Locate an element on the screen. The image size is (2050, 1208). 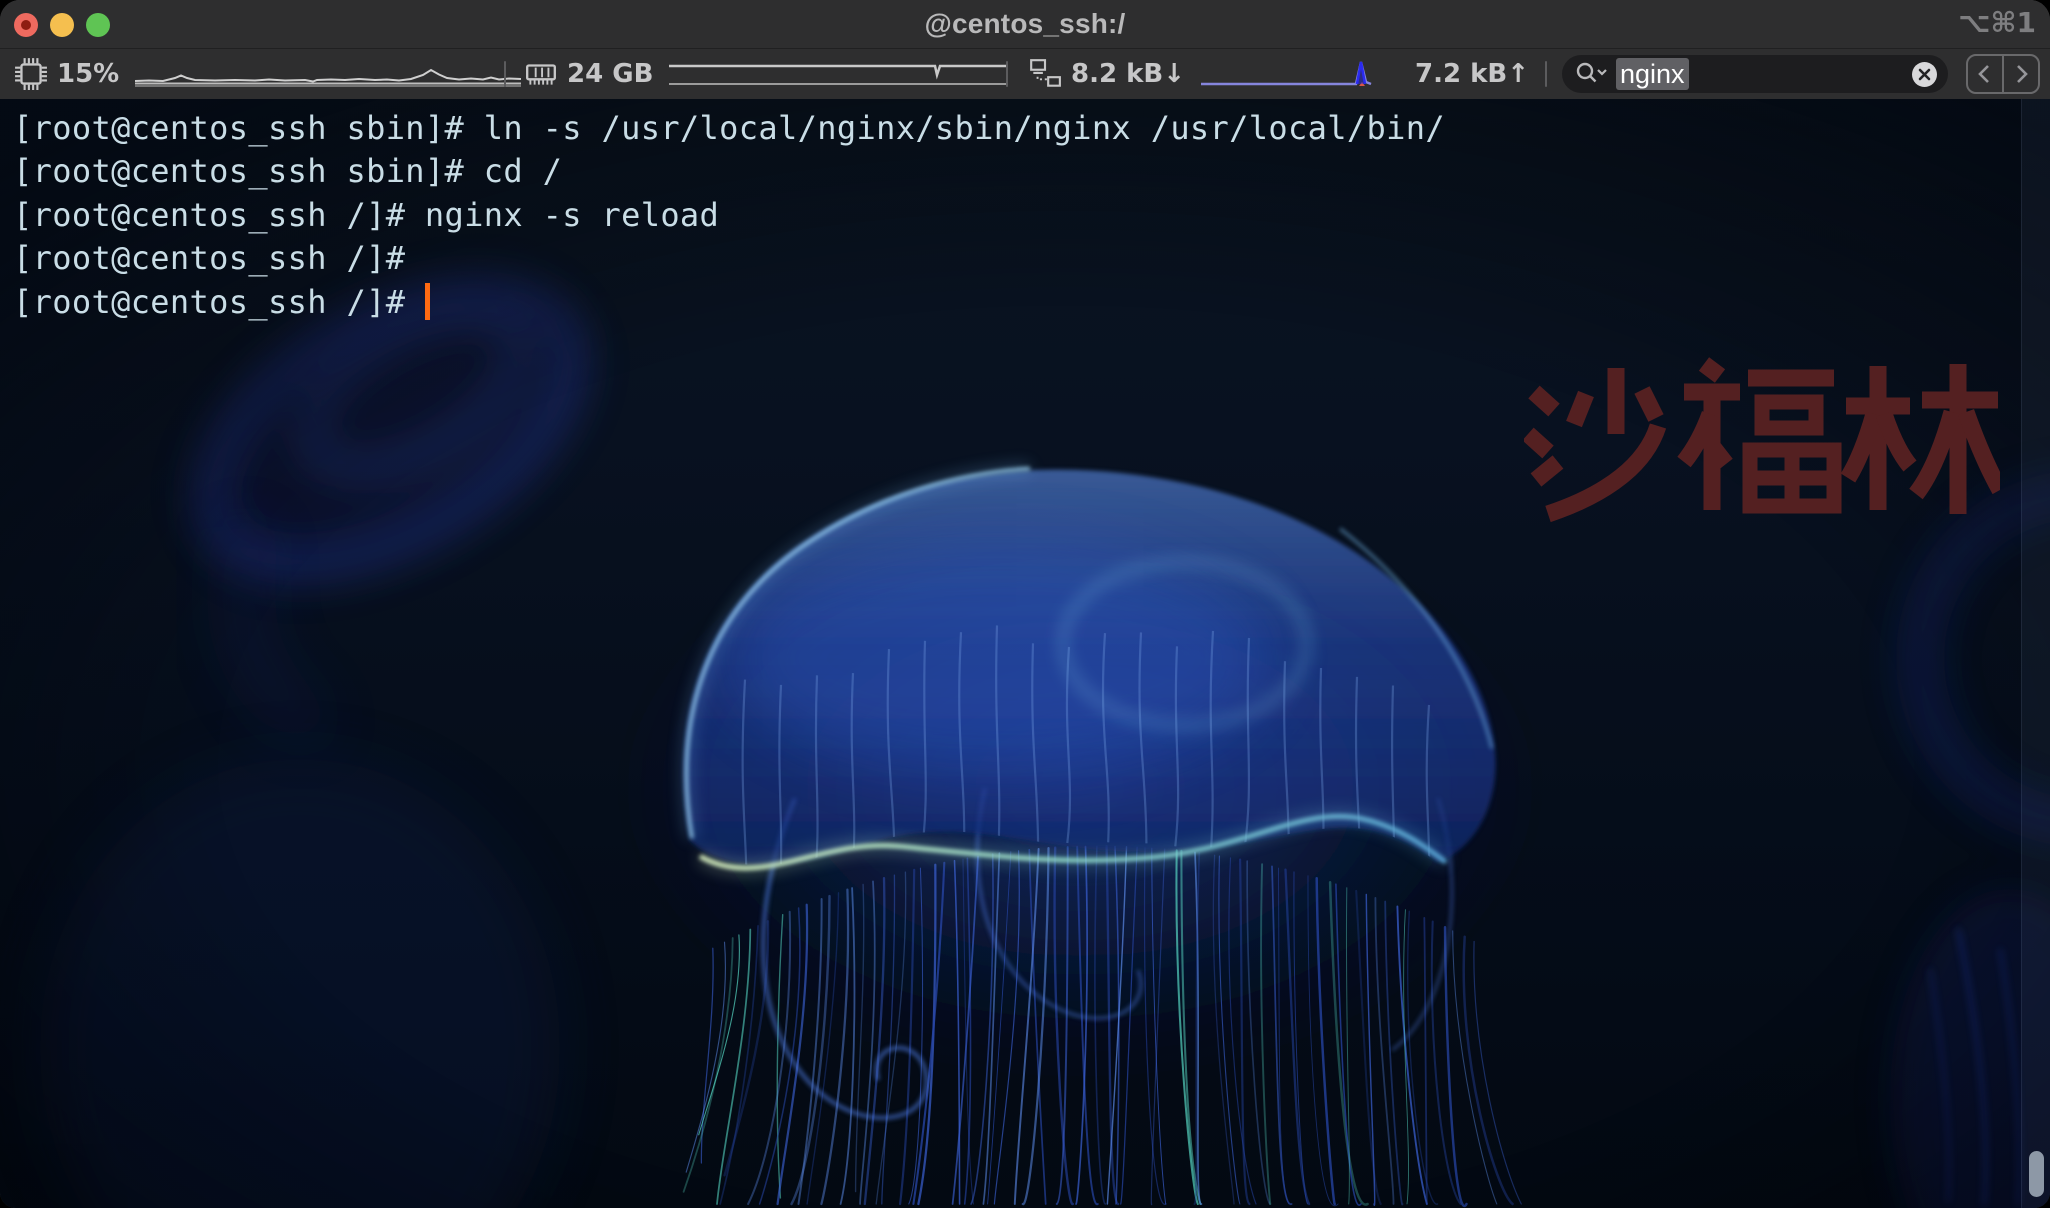
network-status: 8.2 kB↓ 7.2 kB↑ is located at coordinates (1278, 74).